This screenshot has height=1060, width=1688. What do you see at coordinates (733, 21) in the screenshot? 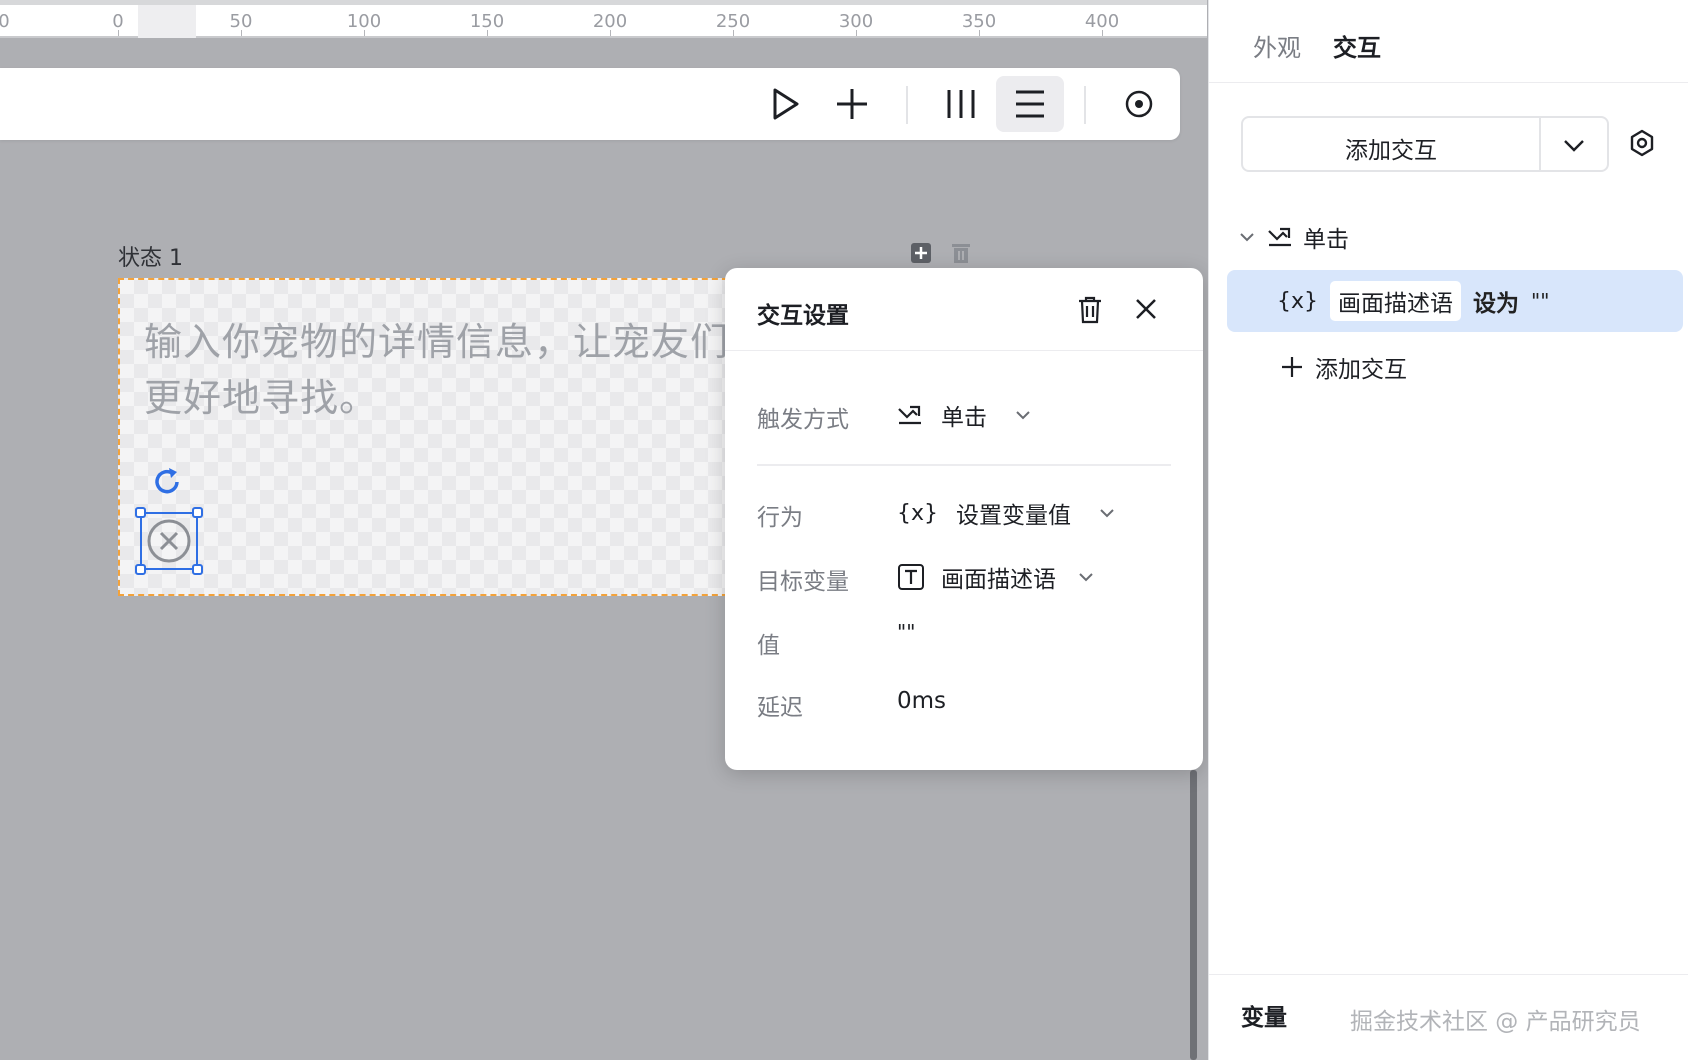
I see `ruler-label: 250` at bounding box center [733, 21].